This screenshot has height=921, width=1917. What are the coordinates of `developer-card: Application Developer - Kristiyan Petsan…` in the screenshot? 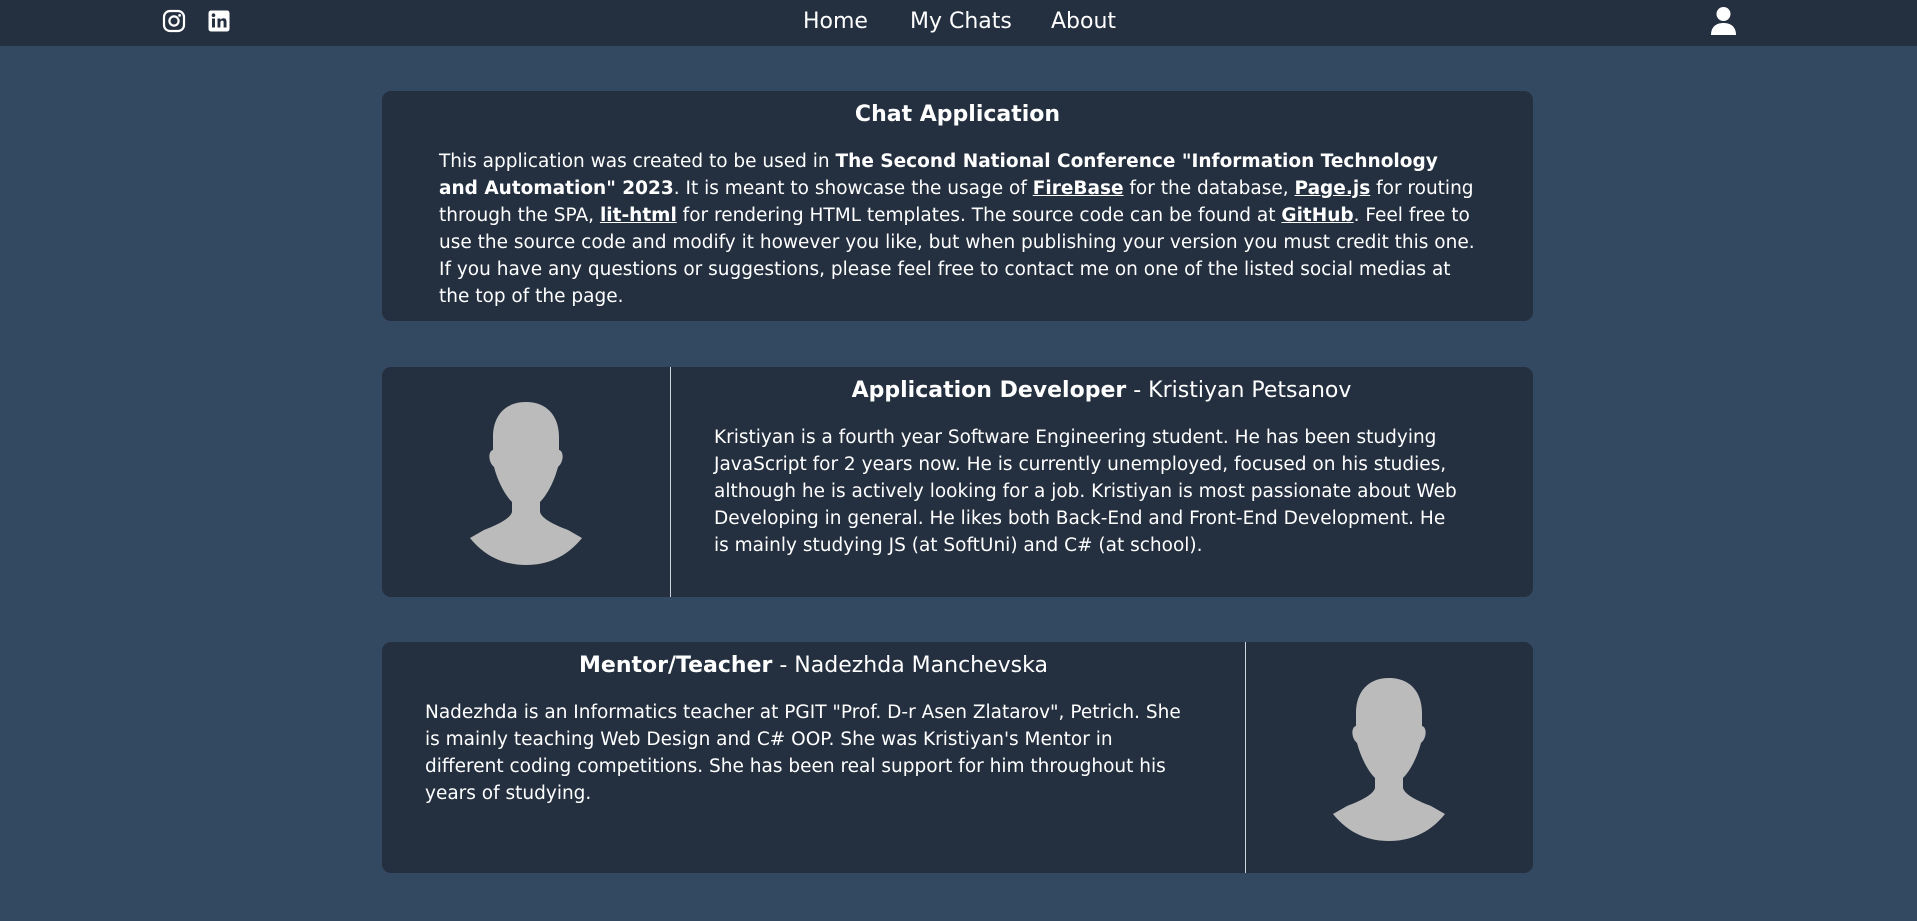 It's located at (957, 482).